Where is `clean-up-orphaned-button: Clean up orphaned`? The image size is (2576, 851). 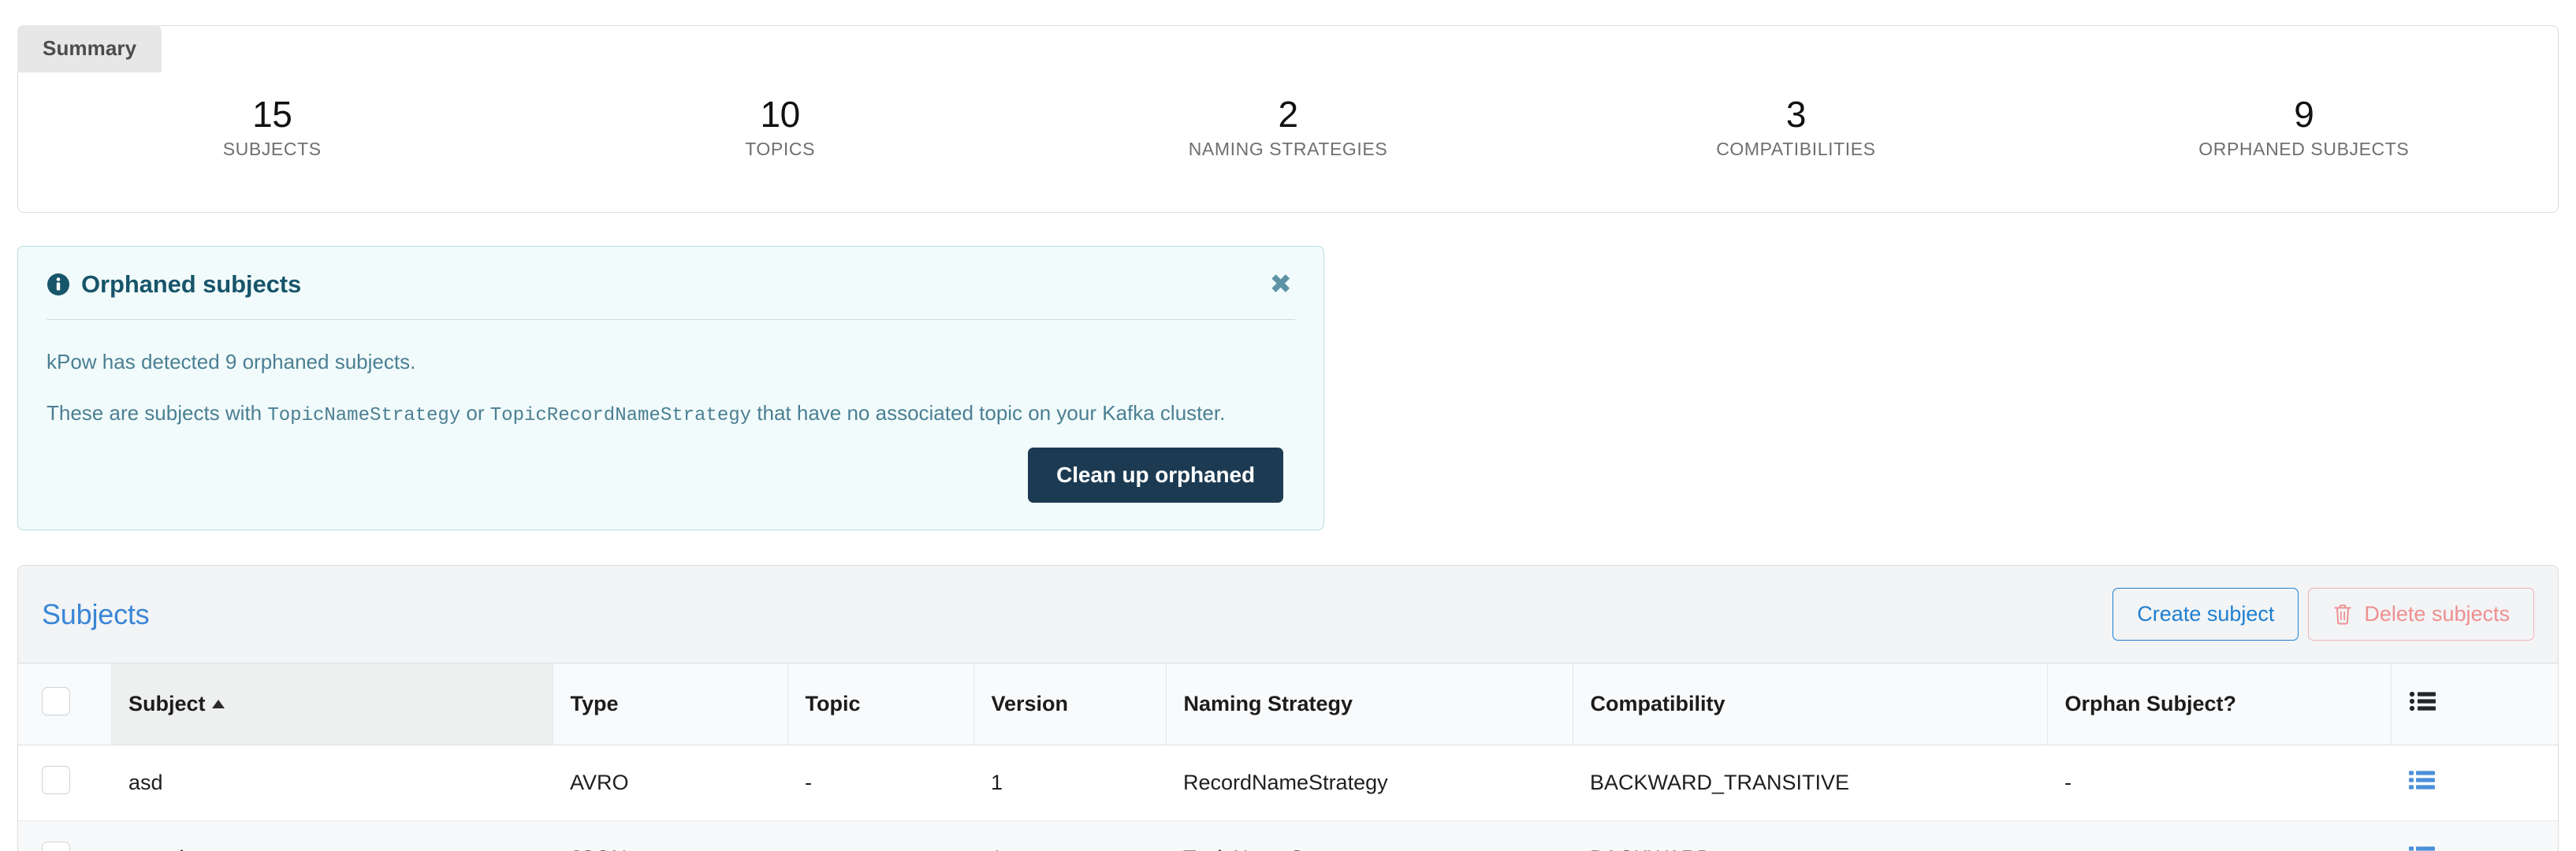 clean-up-orphaned-button: Clean up orphaned is located at coordinates (1155, 476).